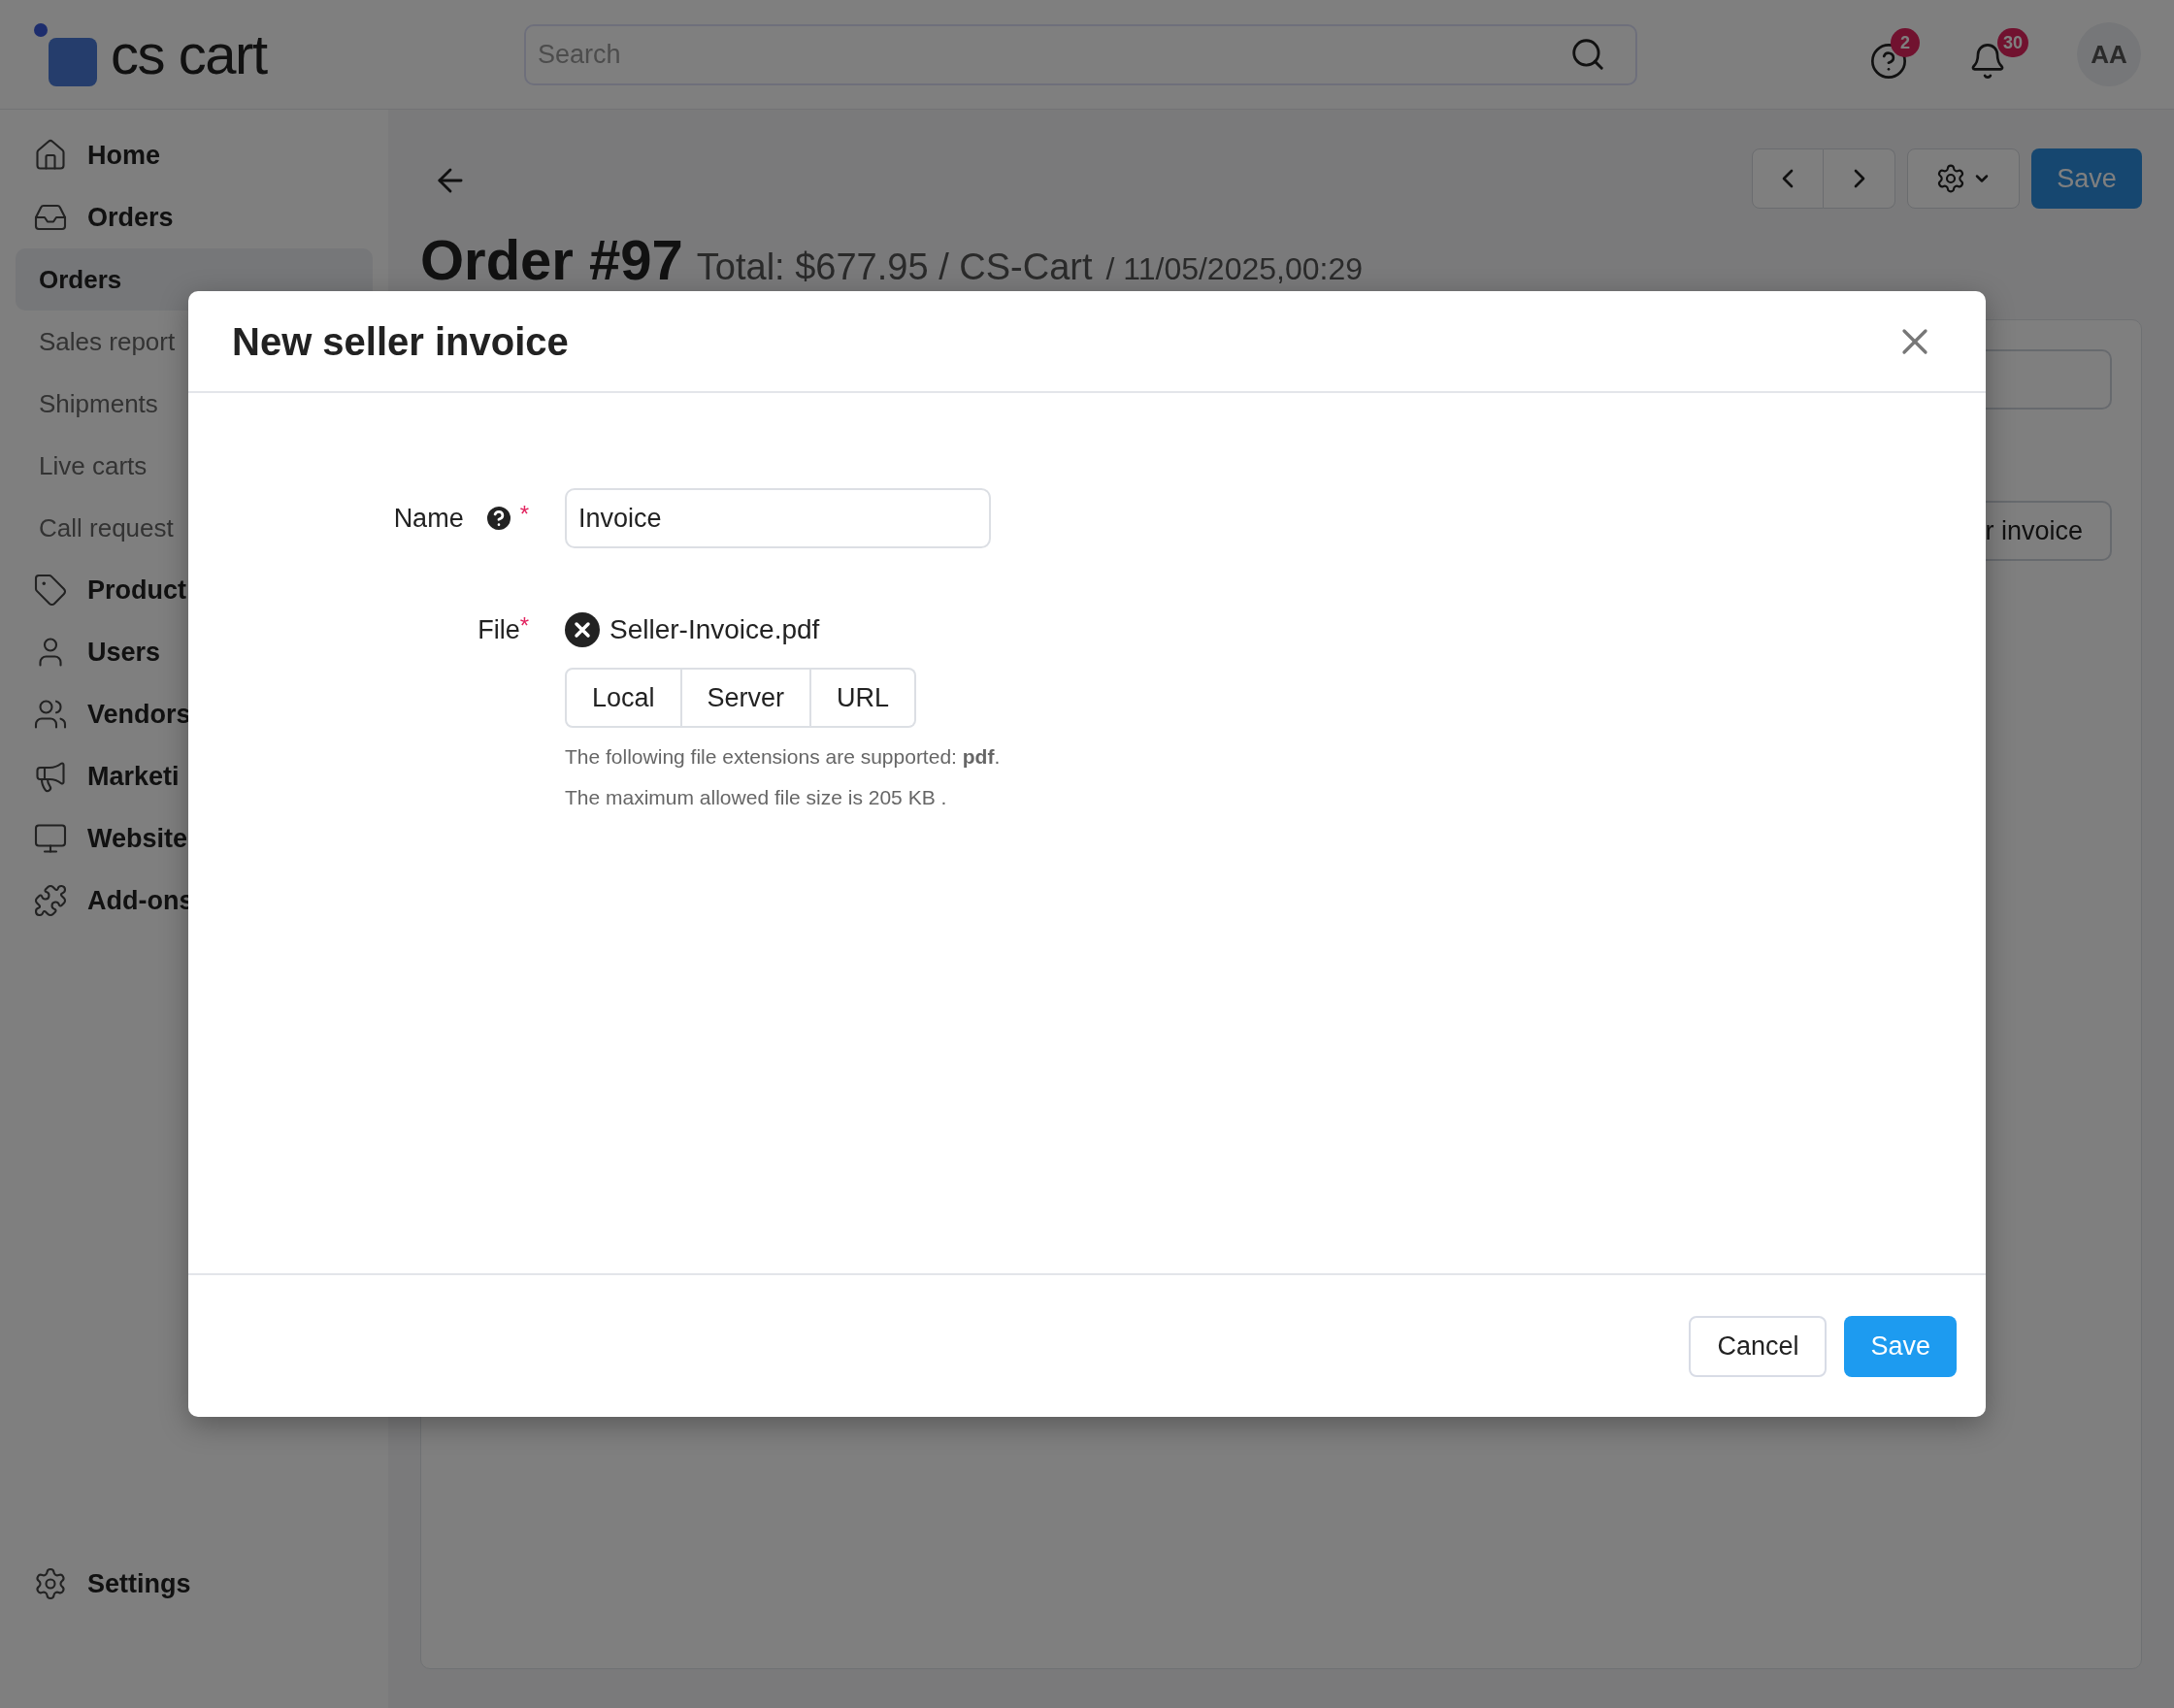  What do you see at coordinates (551, 260) in the screenshot?
I see `order-title: Order #97` at bounding box center [551, 260].